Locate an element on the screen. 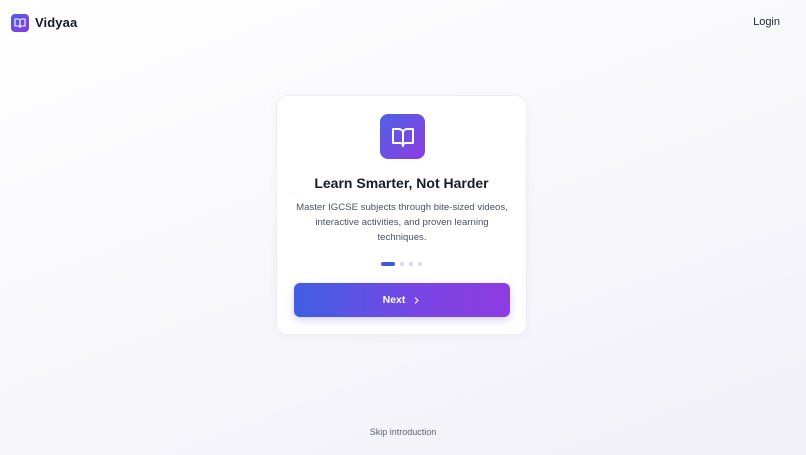 Image resolution: width=806 pixels, height=455 pixels. step-dot-active is located at coordinates (388, 264).